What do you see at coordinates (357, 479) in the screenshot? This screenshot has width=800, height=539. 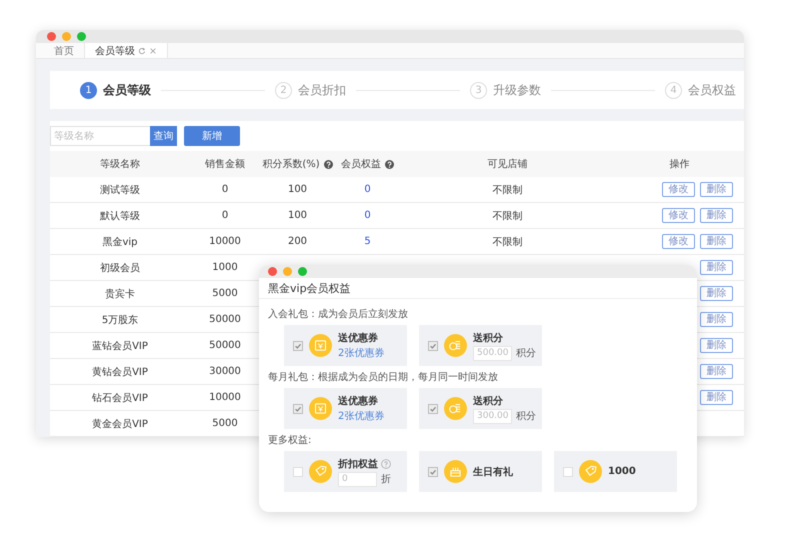 I see `amount-field: 0` at bounding box center [357, 479].